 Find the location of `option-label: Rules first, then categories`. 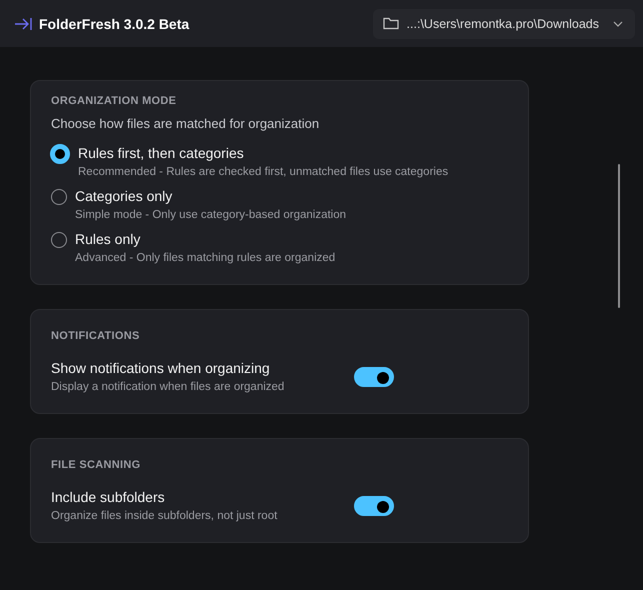

option-label: Rules first, then categories is located at coordinates (161, 153).